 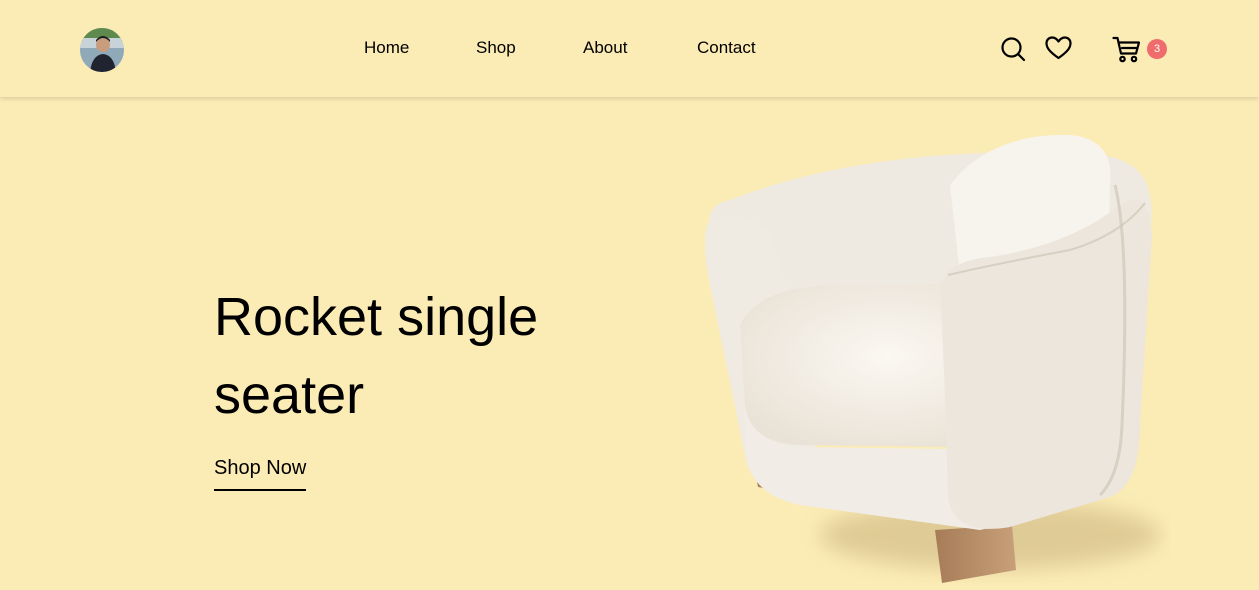 What do you see at coordinates (260, 474) in the screenshot?
I see `shop-now-link: Shop Now` at bounding box center [260, 474].